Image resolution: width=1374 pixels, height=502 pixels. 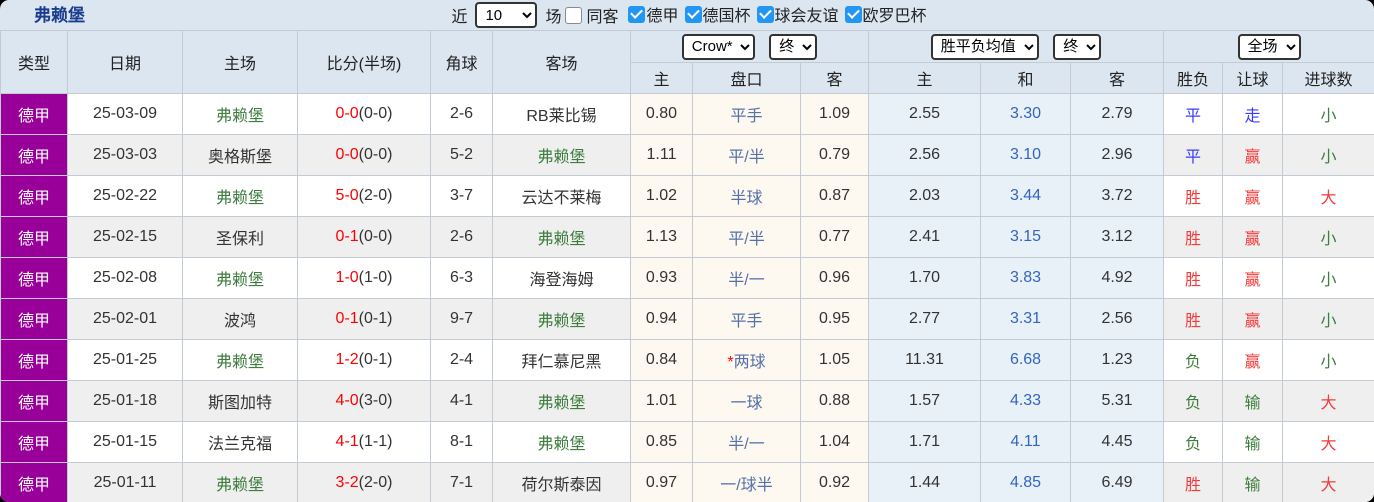 I want to click on handicap-odds-home: 0.94, so click(x=661, y=319).